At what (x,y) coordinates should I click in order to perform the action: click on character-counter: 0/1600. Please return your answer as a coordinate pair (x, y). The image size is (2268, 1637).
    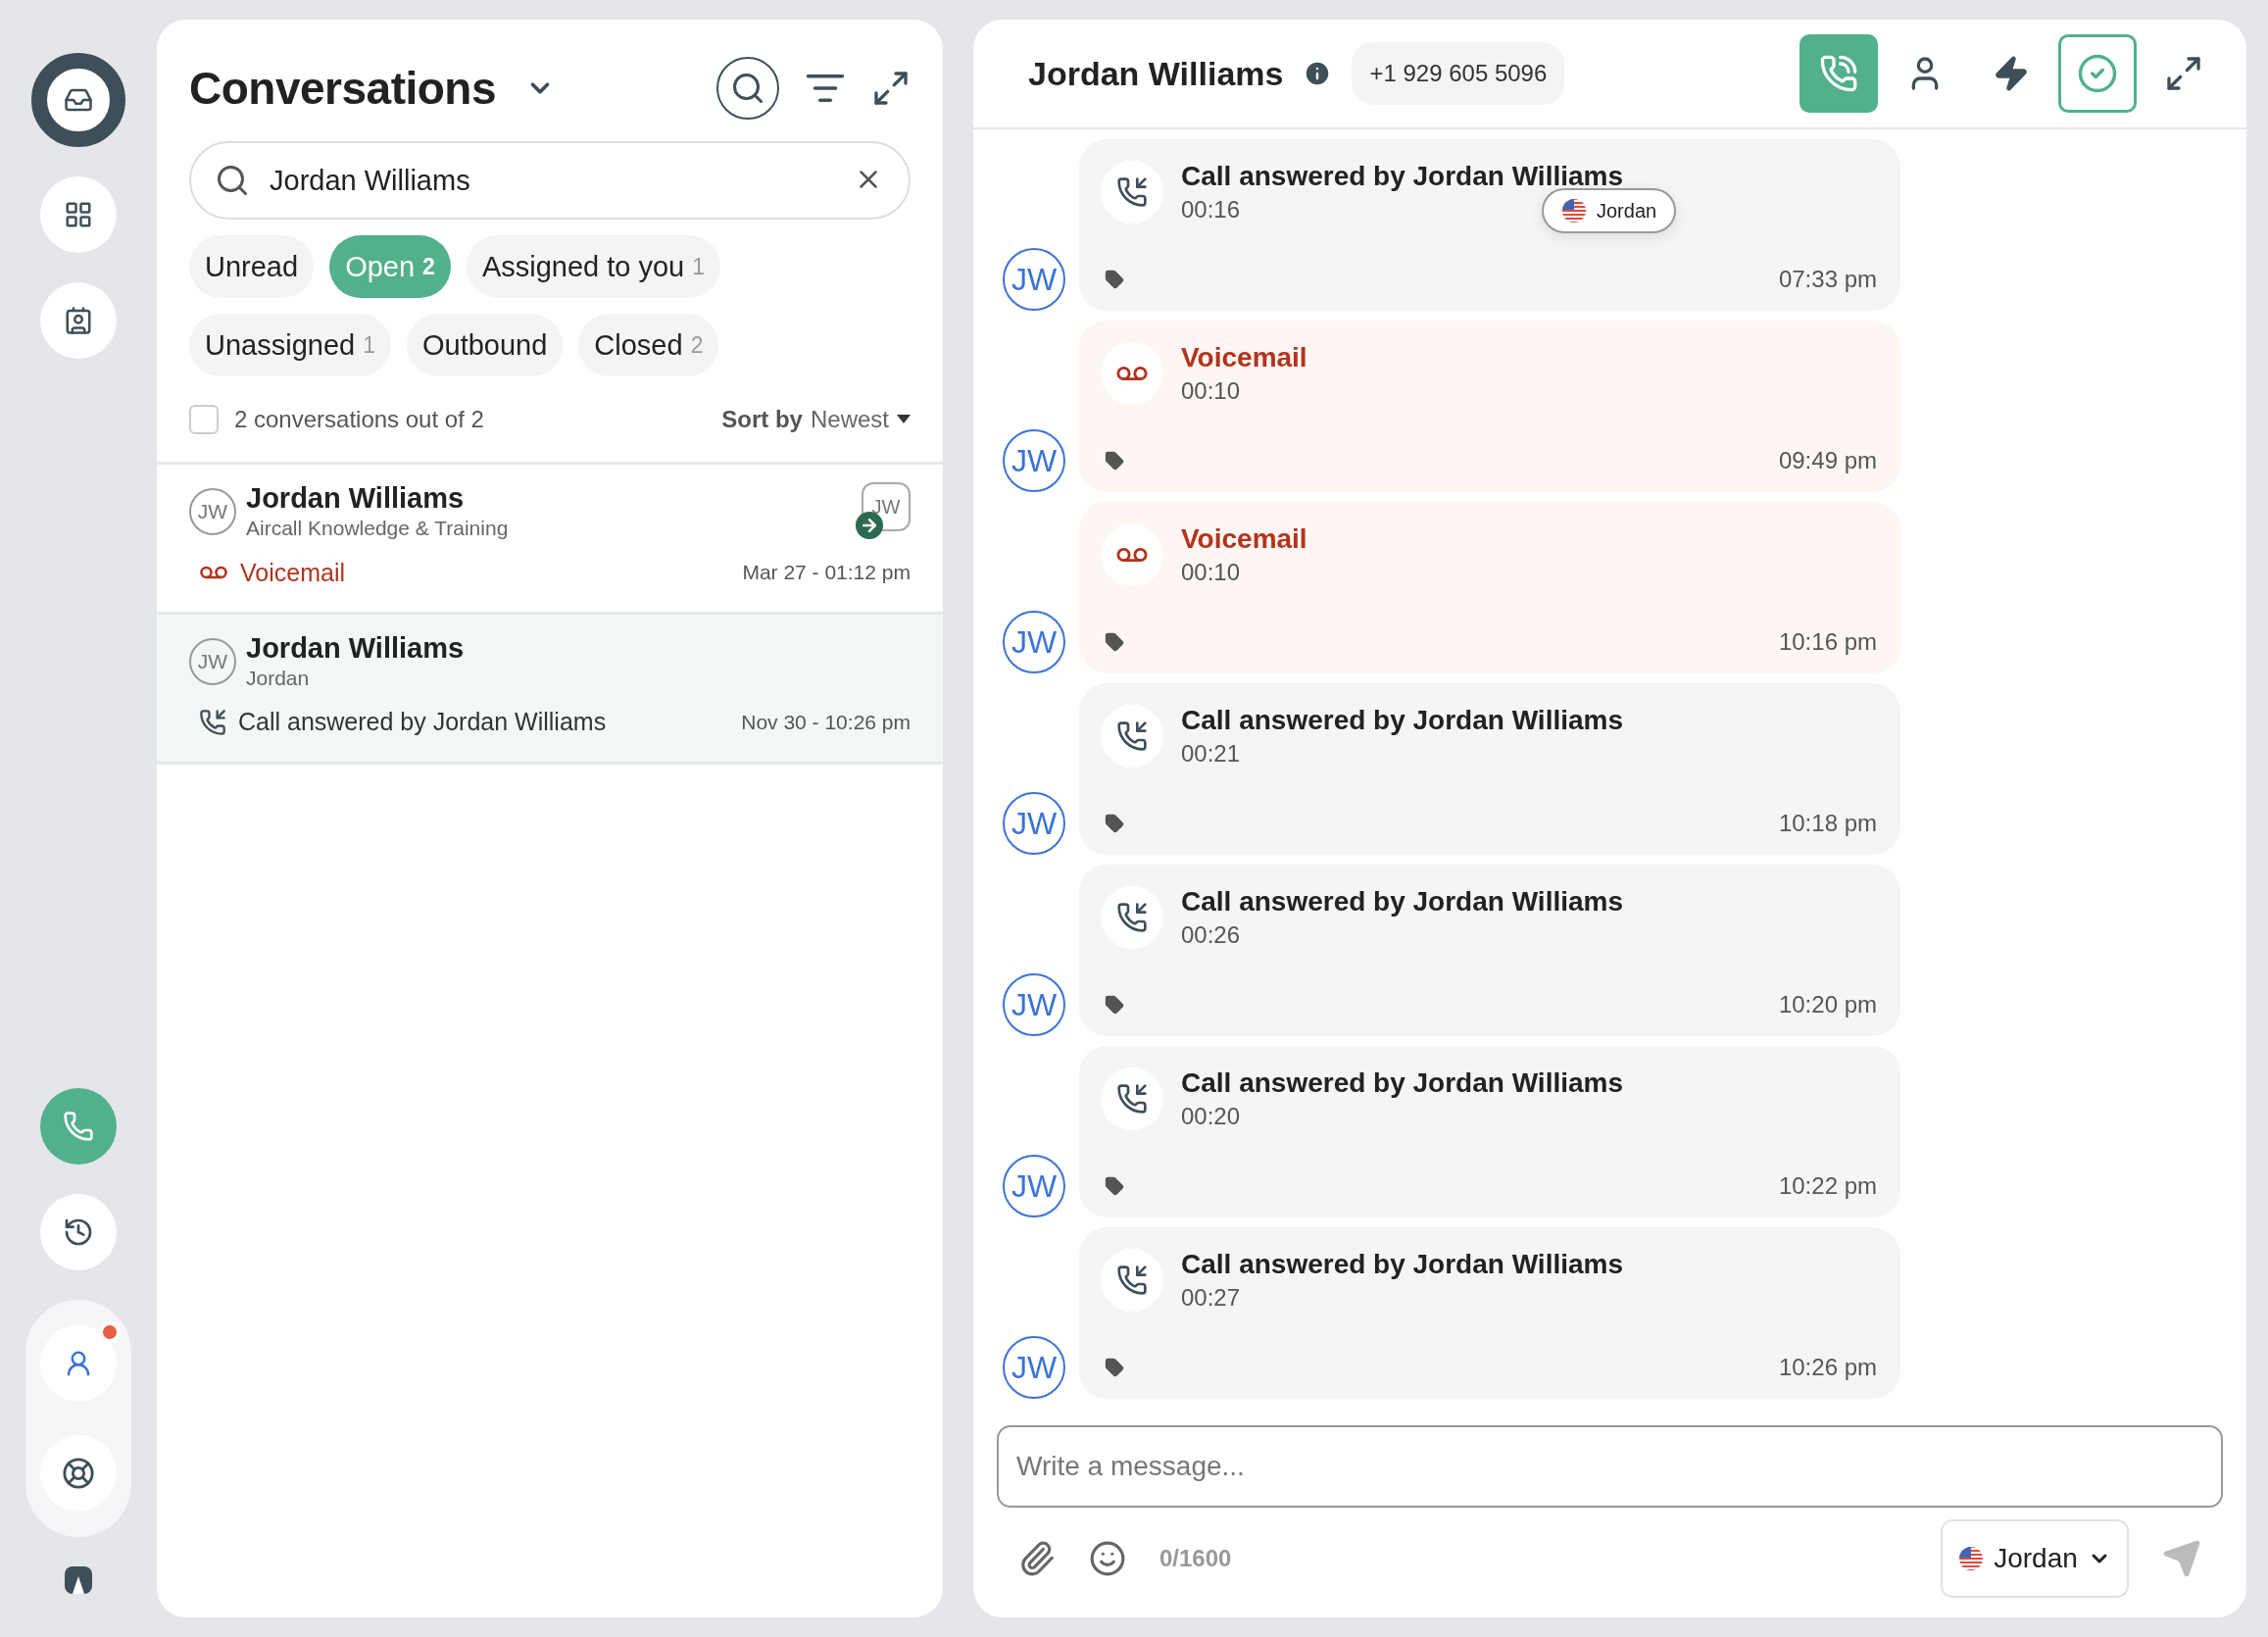
    Looking at the image, I should click on (1195, 1558).